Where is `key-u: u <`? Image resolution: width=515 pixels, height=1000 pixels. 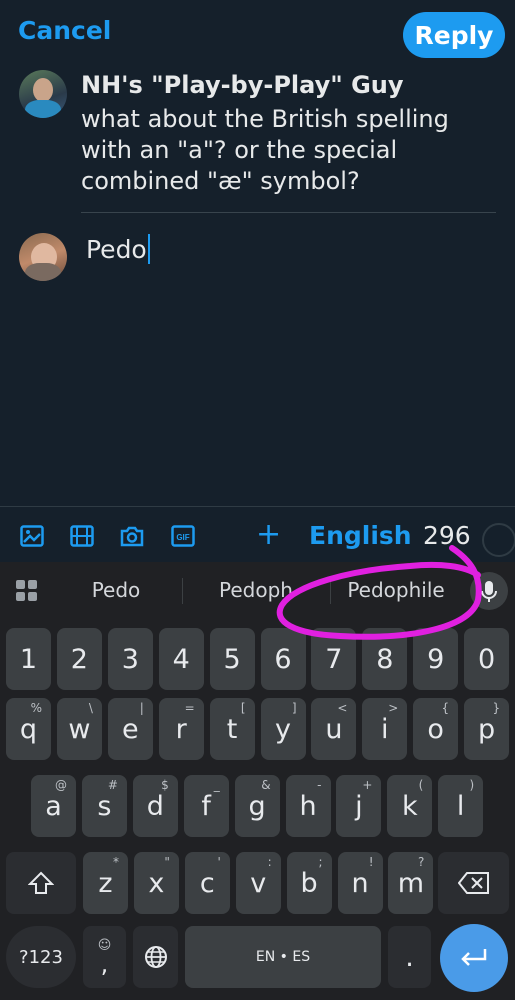 key-u: u < is located at coordinates (334, 729).